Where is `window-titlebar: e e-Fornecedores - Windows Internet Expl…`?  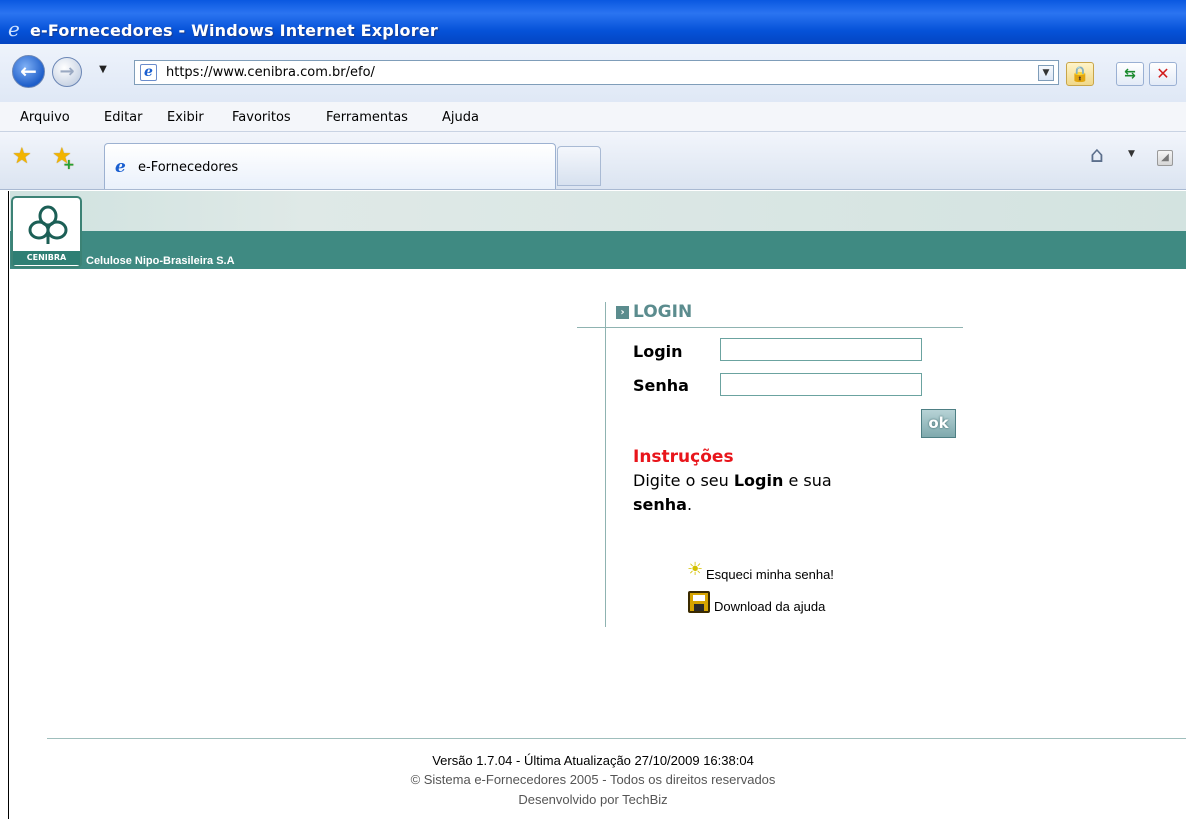 window-titlebar: e e-Fornecedores - Windows Internet Expl… is located at coordinates (593, 22).